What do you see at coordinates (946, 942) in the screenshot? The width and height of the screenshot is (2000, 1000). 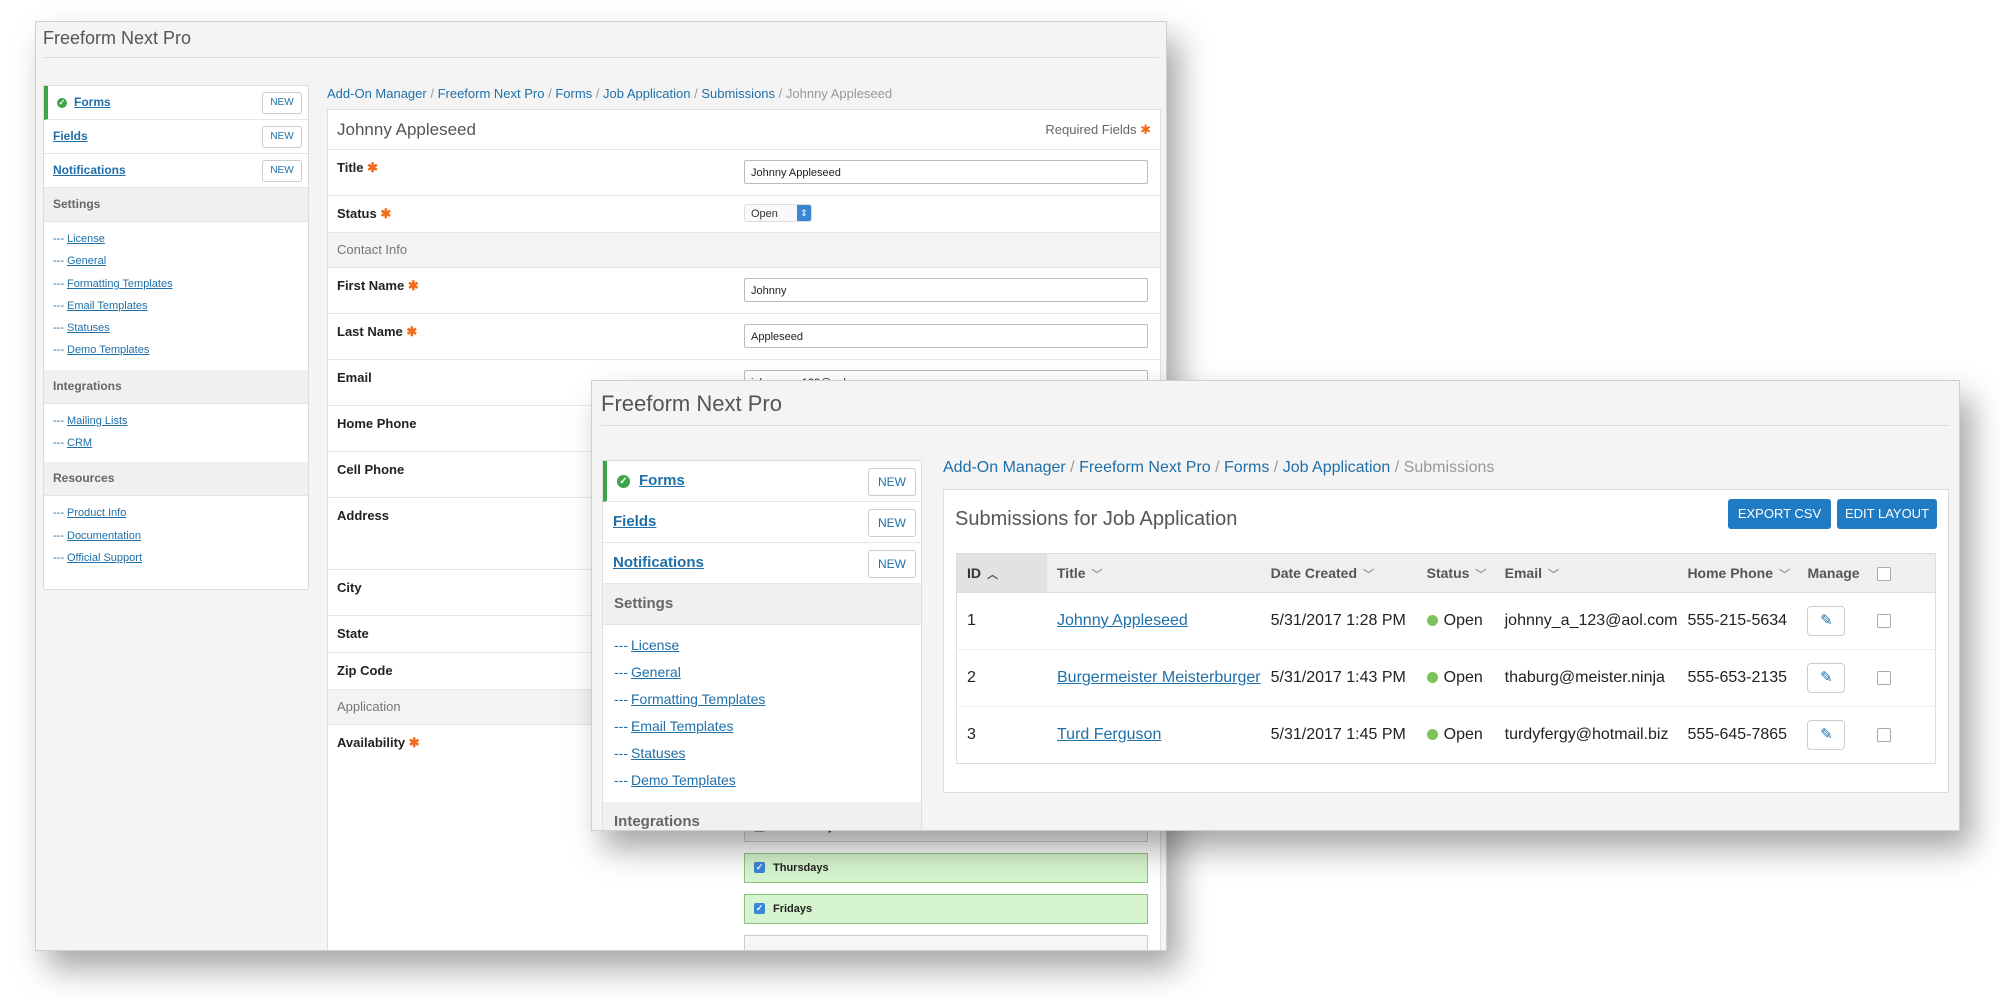 I see `checkbox-partial` at bounding box center [946, 942].